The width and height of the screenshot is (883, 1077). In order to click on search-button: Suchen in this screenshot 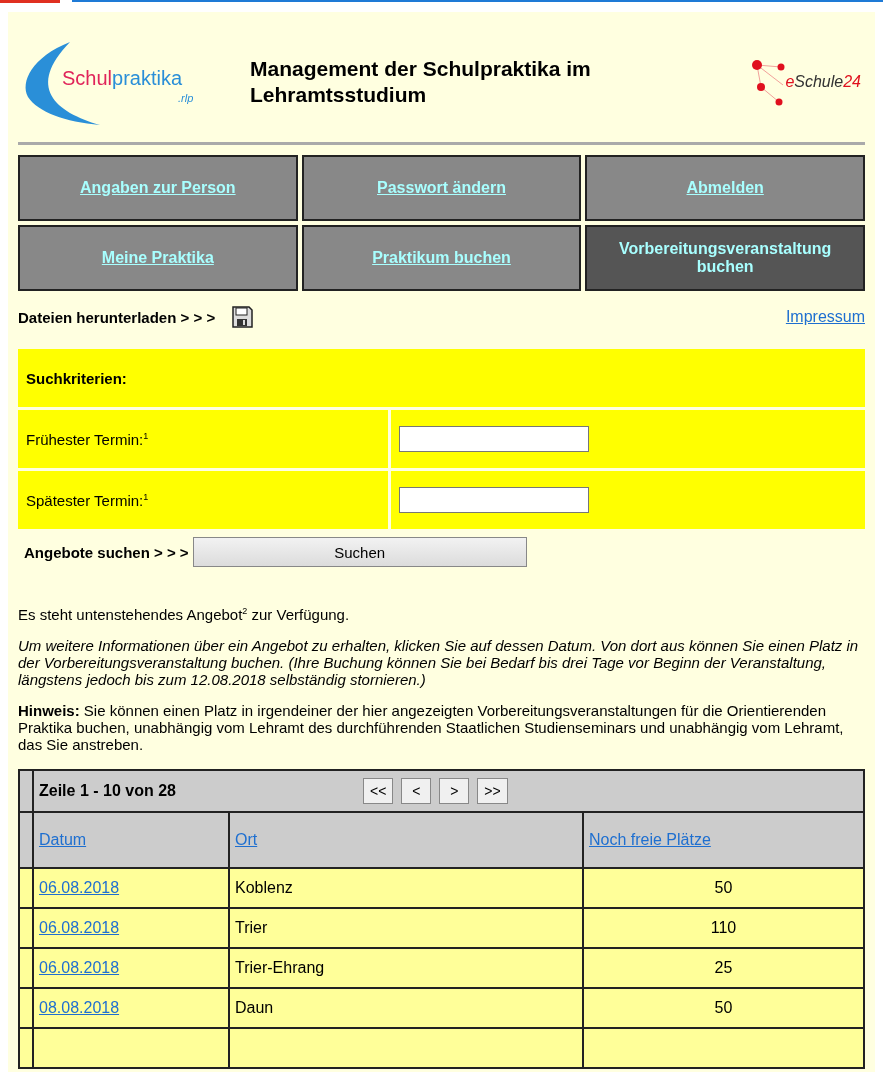, I will do `click(359, 552)`.